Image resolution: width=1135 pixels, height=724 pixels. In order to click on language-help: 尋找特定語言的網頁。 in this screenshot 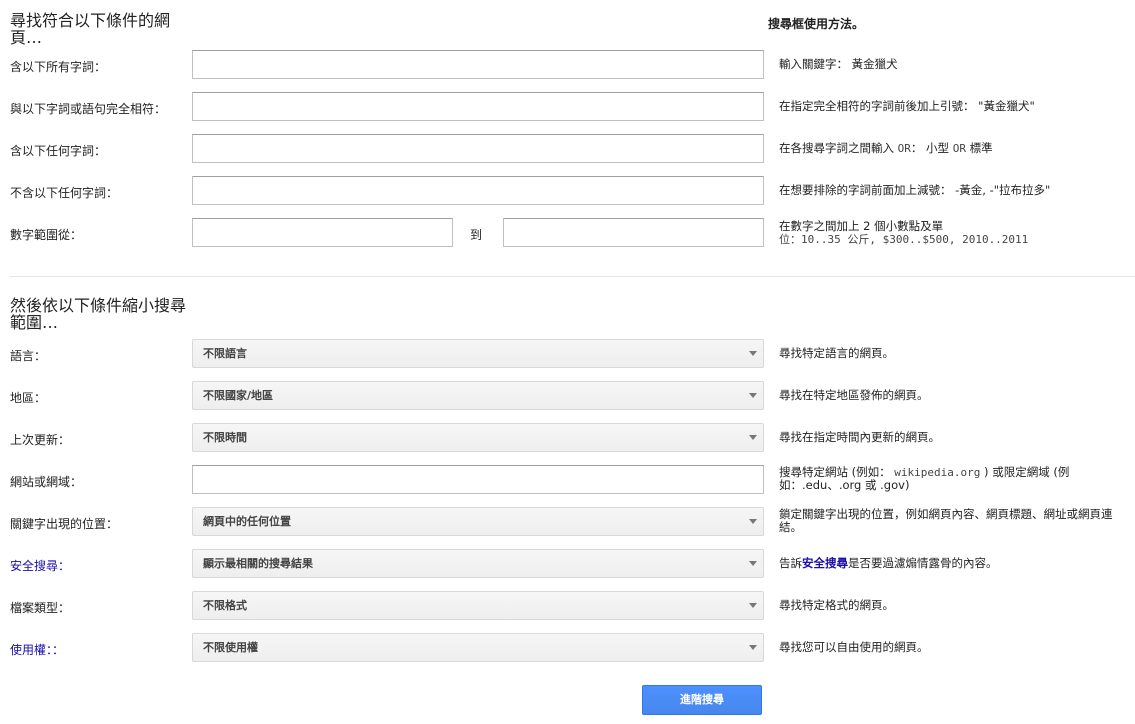, I will do `click(836, 353)`.